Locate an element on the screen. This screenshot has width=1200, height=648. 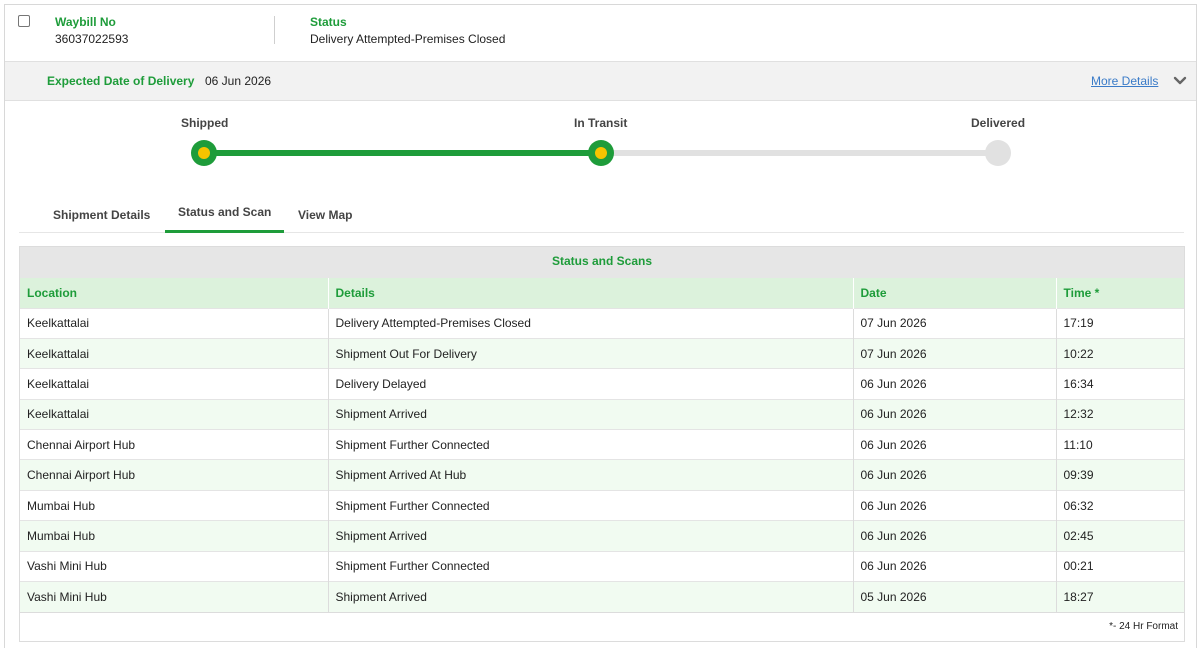
tab-shipment-details: Shipment Details is located at coordinates (92, 214).